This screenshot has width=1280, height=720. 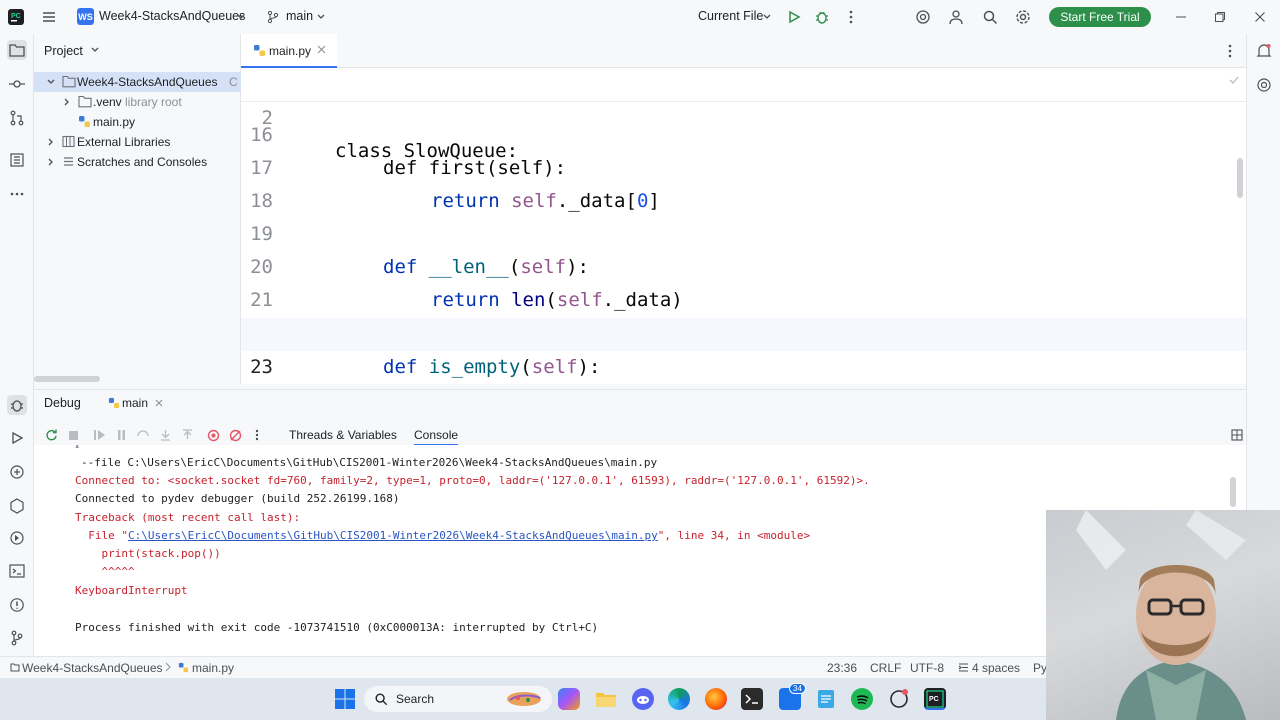 What do you see at coordinates (299, 16) in the screenshot?
I see `branch-switcher: main` at bounding box center [299, 16].